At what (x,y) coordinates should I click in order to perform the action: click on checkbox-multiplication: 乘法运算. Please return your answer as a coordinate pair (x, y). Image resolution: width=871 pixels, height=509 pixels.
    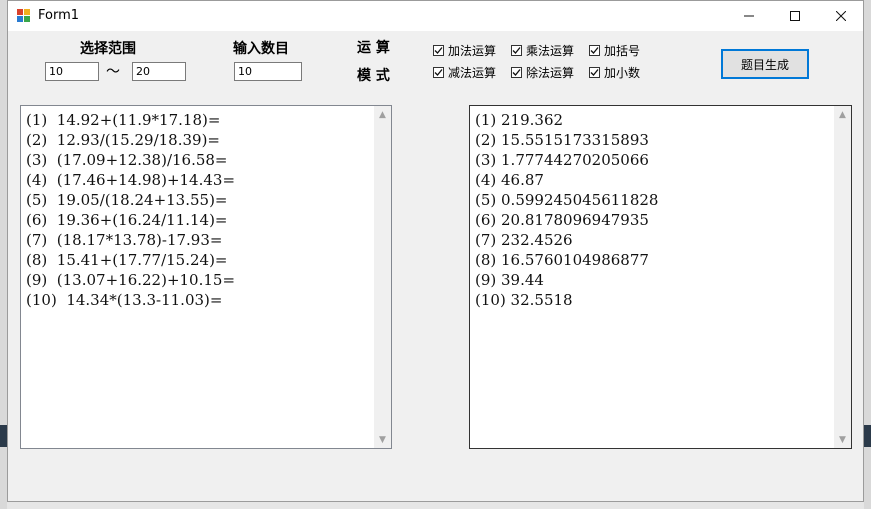
    Looking at the image, I should click on (542, 50).